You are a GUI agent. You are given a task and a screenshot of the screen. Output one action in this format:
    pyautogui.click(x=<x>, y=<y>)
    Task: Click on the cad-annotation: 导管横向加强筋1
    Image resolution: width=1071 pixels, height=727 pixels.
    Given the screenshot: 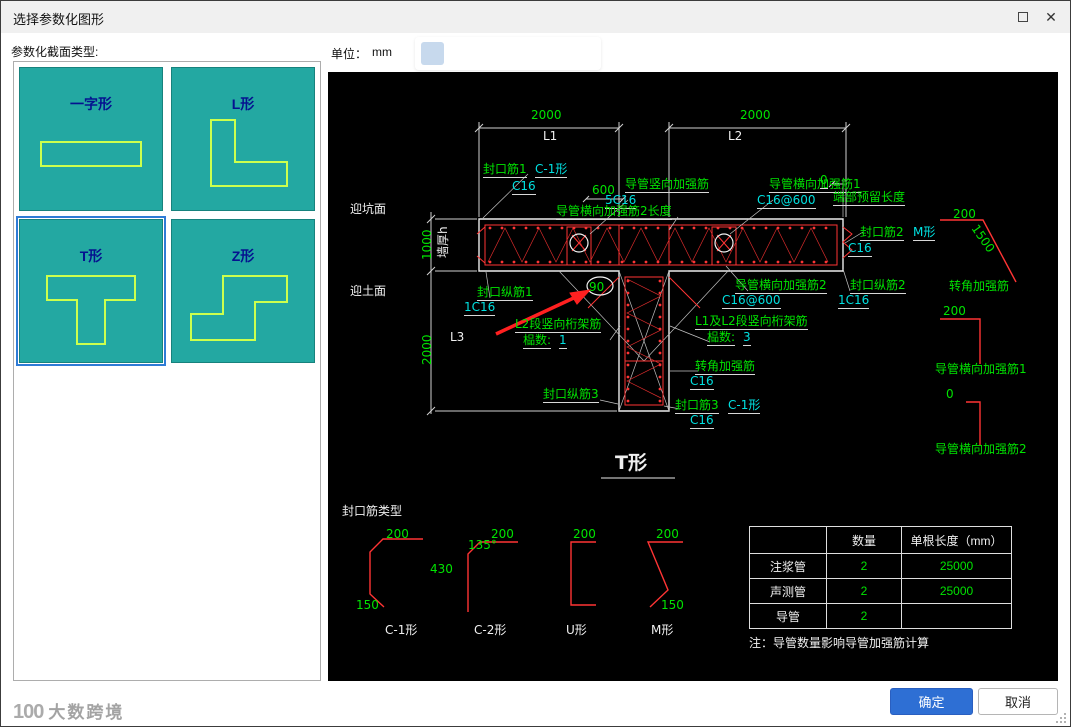 What is the action you would take?
    pyautogui.click(x=981, y=369)
    